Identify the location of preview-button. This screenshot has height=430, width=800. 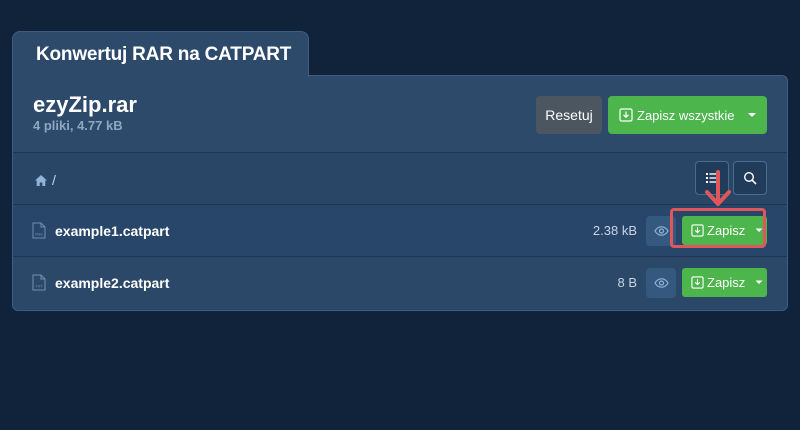
(661, 283).